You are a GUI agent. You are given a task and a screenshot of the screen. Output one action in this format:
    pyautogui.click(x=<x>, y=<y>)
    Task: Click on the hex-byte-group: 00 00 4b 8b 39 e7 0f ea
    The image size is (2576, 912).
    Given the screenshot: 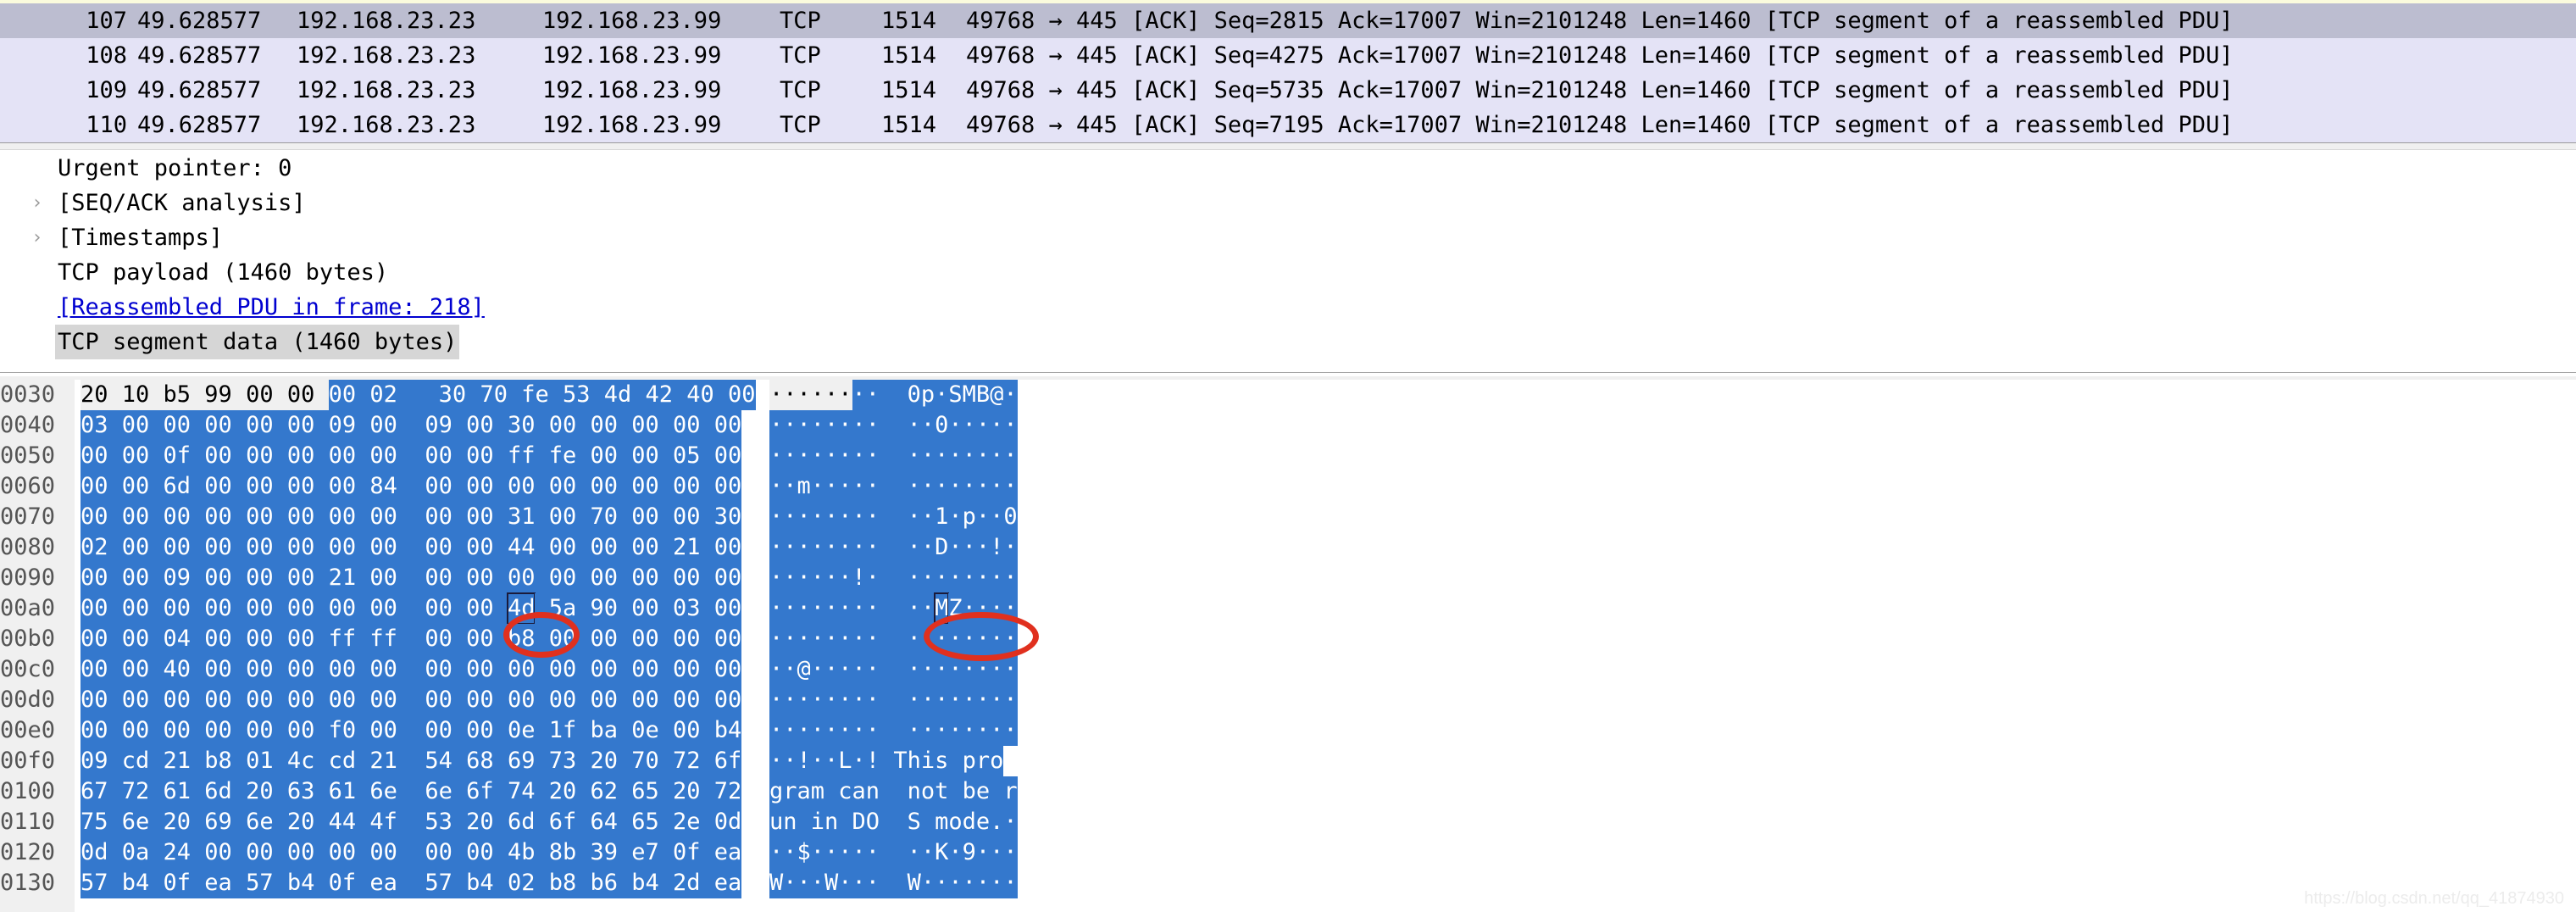 What is the action you would take?
    pyautogui.click(x=583, y=852)
    